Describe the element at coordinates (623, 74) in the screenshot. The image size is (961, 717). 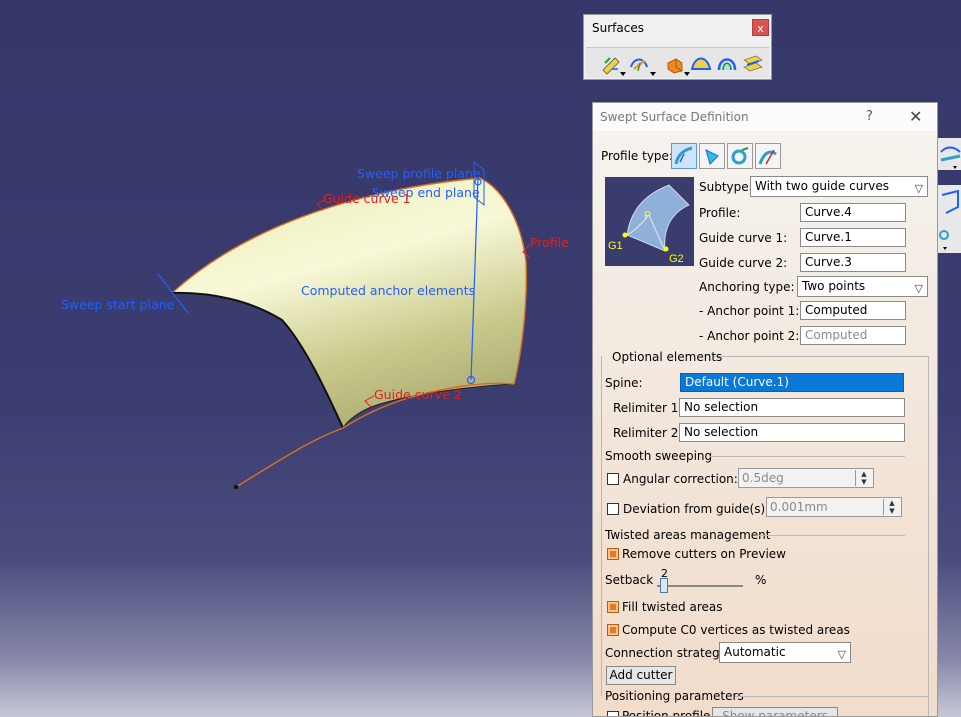
I see `extrude-dropdown-icon` at that location.